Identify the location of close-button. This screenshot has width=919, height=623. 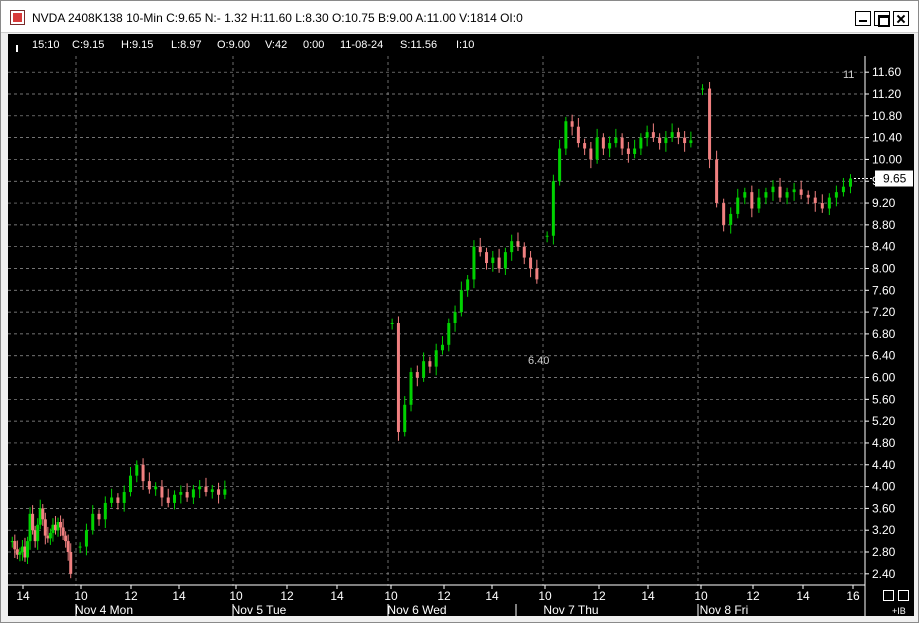
(901, 18).